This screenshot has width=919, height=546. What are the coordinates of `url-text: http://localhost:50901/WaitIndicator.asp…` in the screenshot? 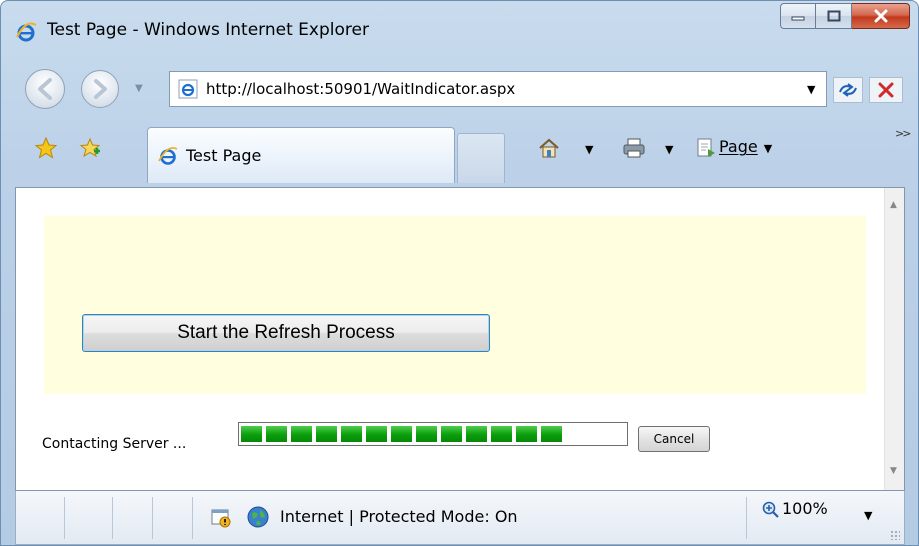 It's located at (360, 89).